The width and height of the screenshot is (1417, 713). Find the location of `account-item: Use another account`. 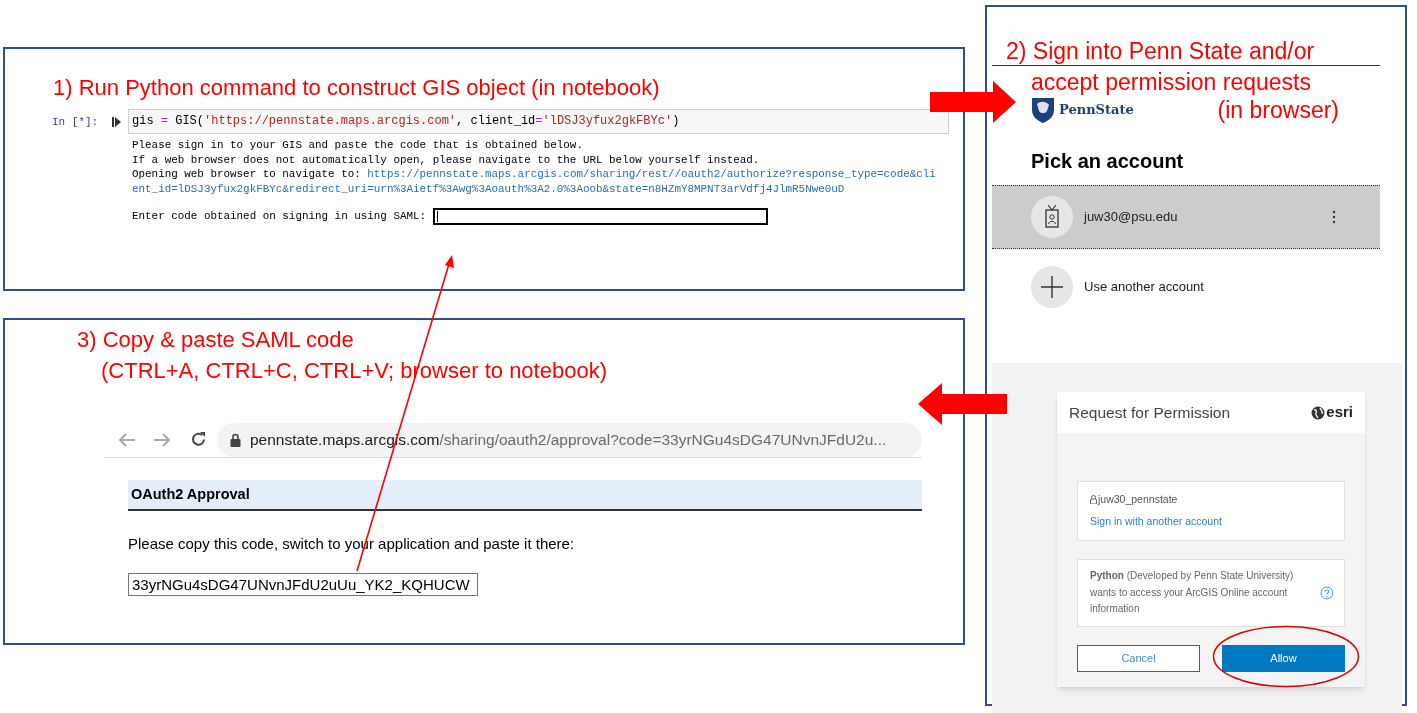

account-item: Use another account is located at coordinates (1186, 287).